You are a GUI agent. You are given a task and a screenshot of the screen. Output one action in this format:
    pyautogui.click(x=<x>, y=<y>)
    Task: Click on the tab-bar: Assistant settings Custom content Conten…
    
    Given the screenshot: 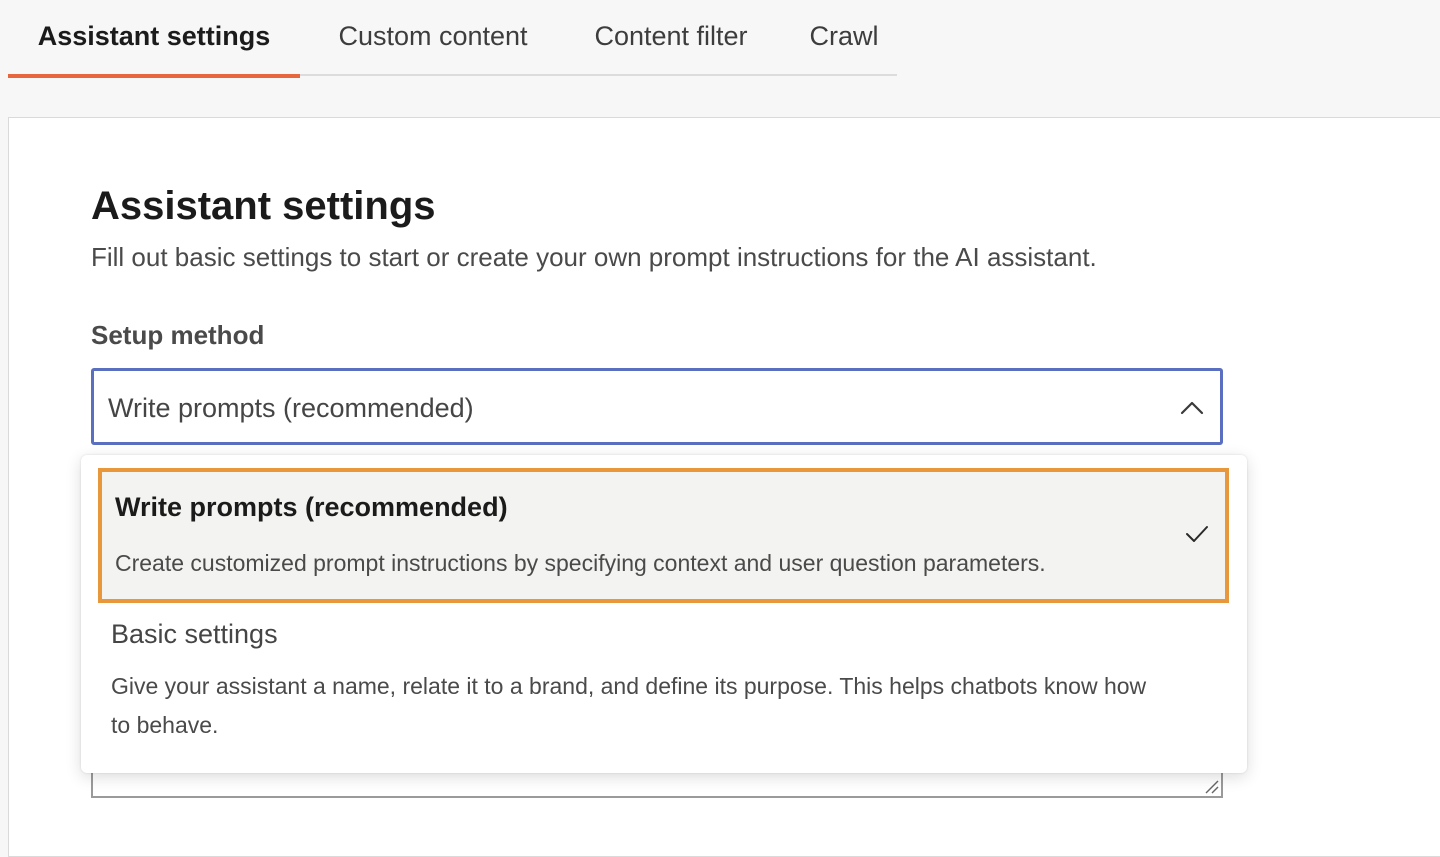 What is the action you would take?
    pyautogui.click(x=452, y=39)
    